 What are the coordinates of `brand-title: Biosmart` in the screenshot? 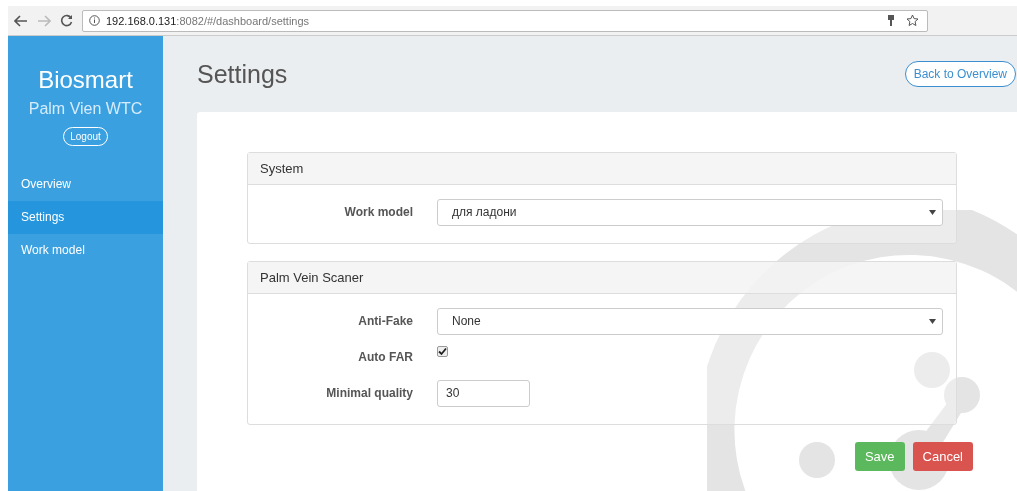 It's located at (85, 80).